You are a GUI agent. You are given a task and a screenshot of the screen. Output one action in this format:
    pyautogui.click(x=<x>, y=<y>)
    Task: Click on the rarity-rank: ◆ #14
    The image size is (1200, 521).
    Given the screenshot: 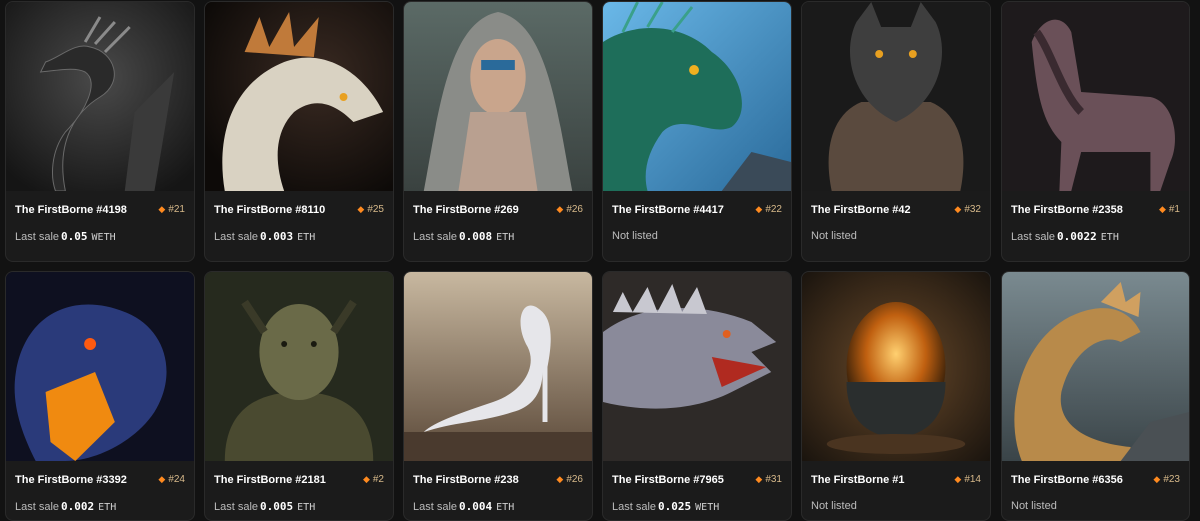 What is the action you would take?
    pyautogui.click(x=967, y=479)
    